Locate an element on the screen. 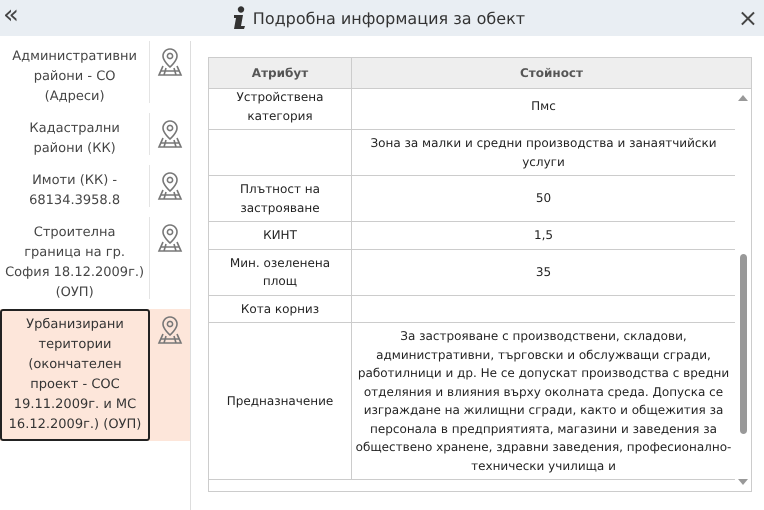 The width and height of the screenshot is (764, 510). table-cell-text: За застрояване с производствени, складови, административни, търговски и обслужващи сгради, работилници и др. Не се допускат производства с вредни отделяния и влияния върху околната среда. Допуска се изграждане на жилищни сгради, както и общежития за персонала в предприятията, магазини и заведения за обществено хранене, здравни заведения, професионално-технически училища и is located at coordinates (543, 401).